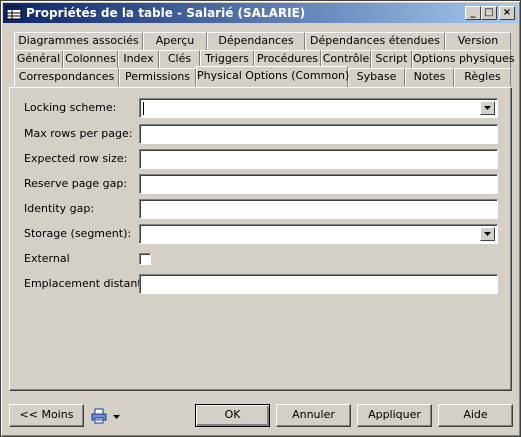 The width and height of the screenshot is (521, 437). I want to click on external-label: External, so click(47, 258).